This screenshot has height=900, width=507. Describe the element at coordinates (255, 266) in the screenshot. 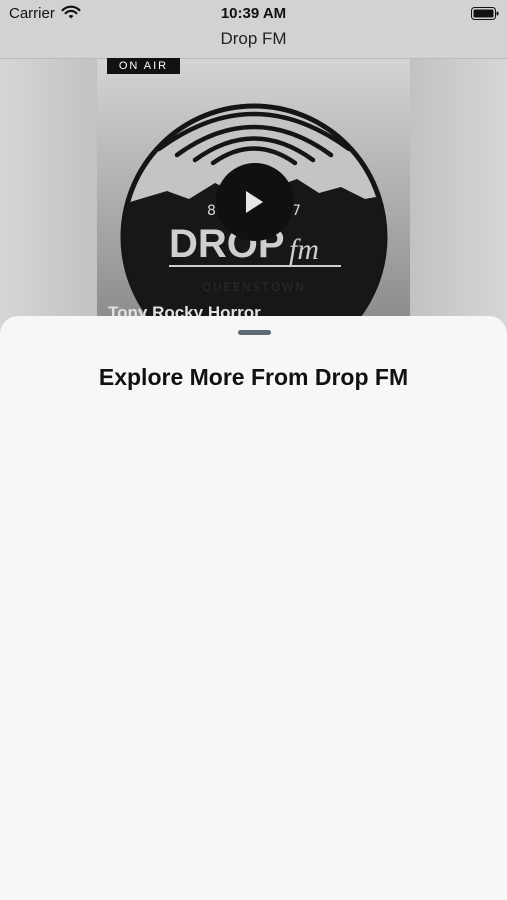

I see `logo-underline` at that location.